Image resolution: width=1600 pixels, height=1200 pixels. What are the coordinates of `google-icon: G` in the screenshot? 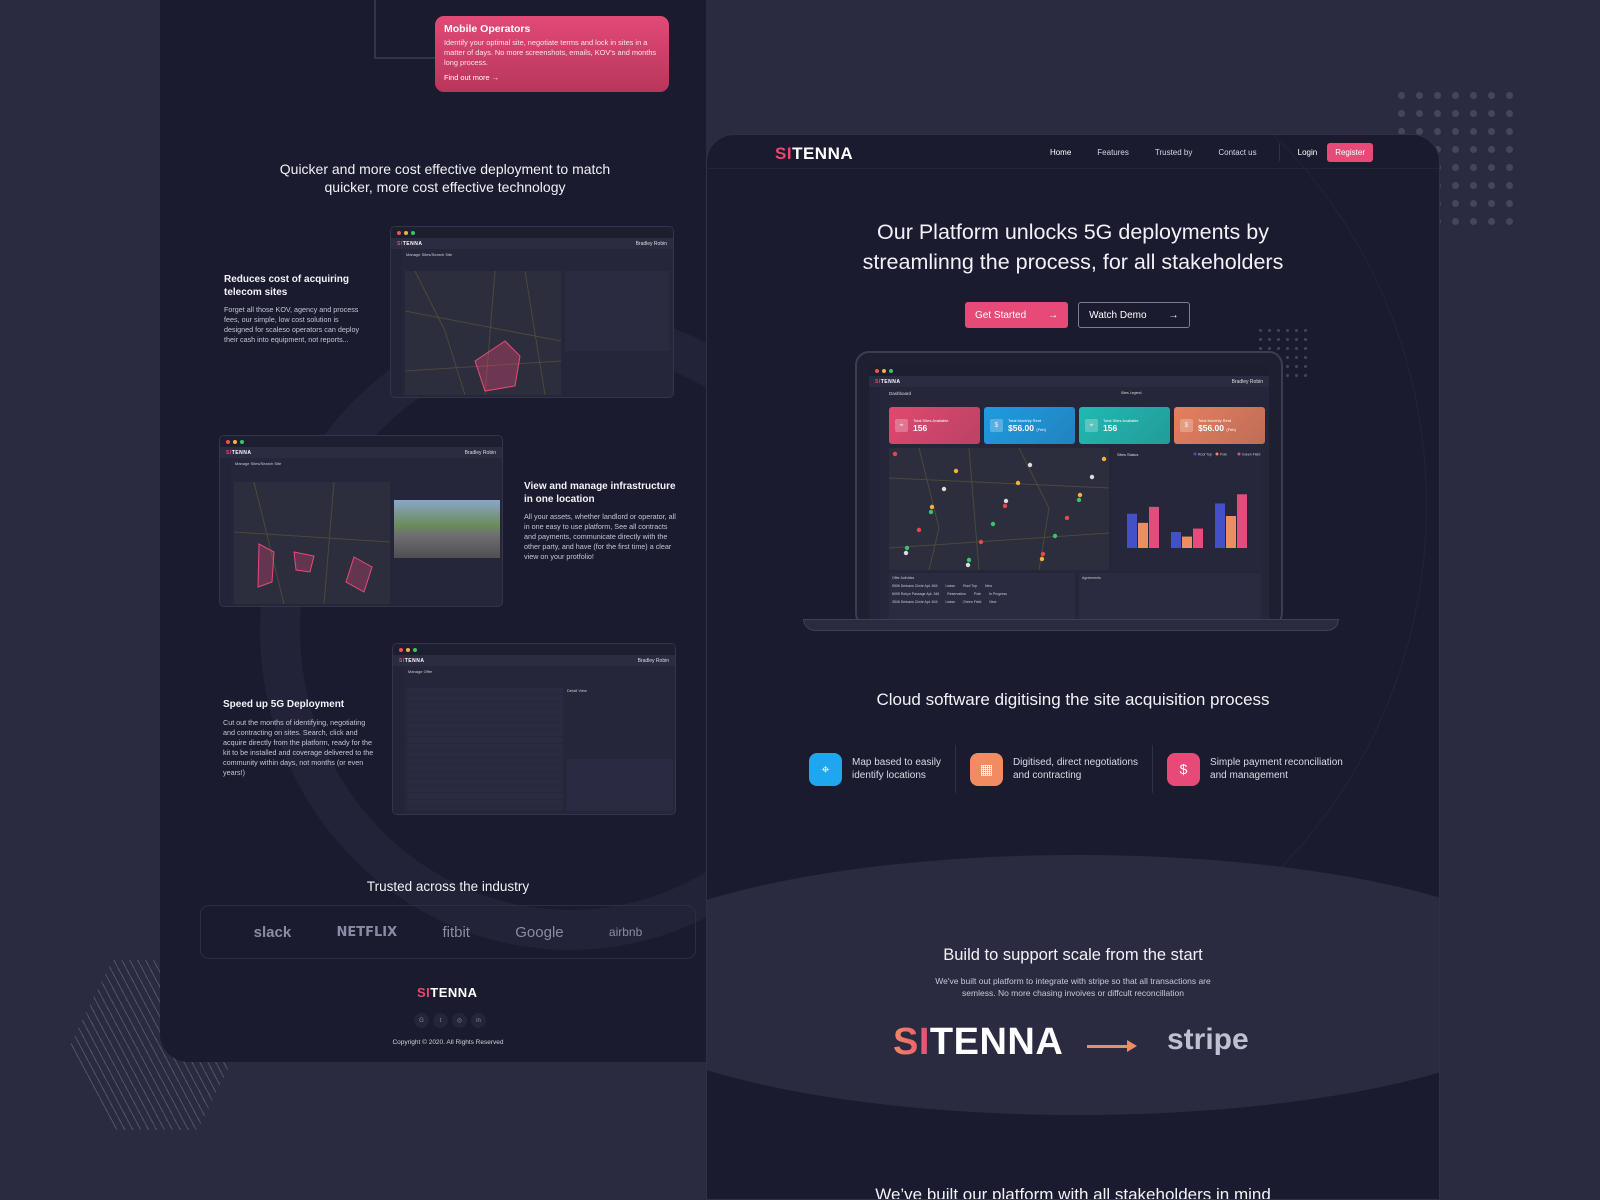 It's located at (421, 1020).